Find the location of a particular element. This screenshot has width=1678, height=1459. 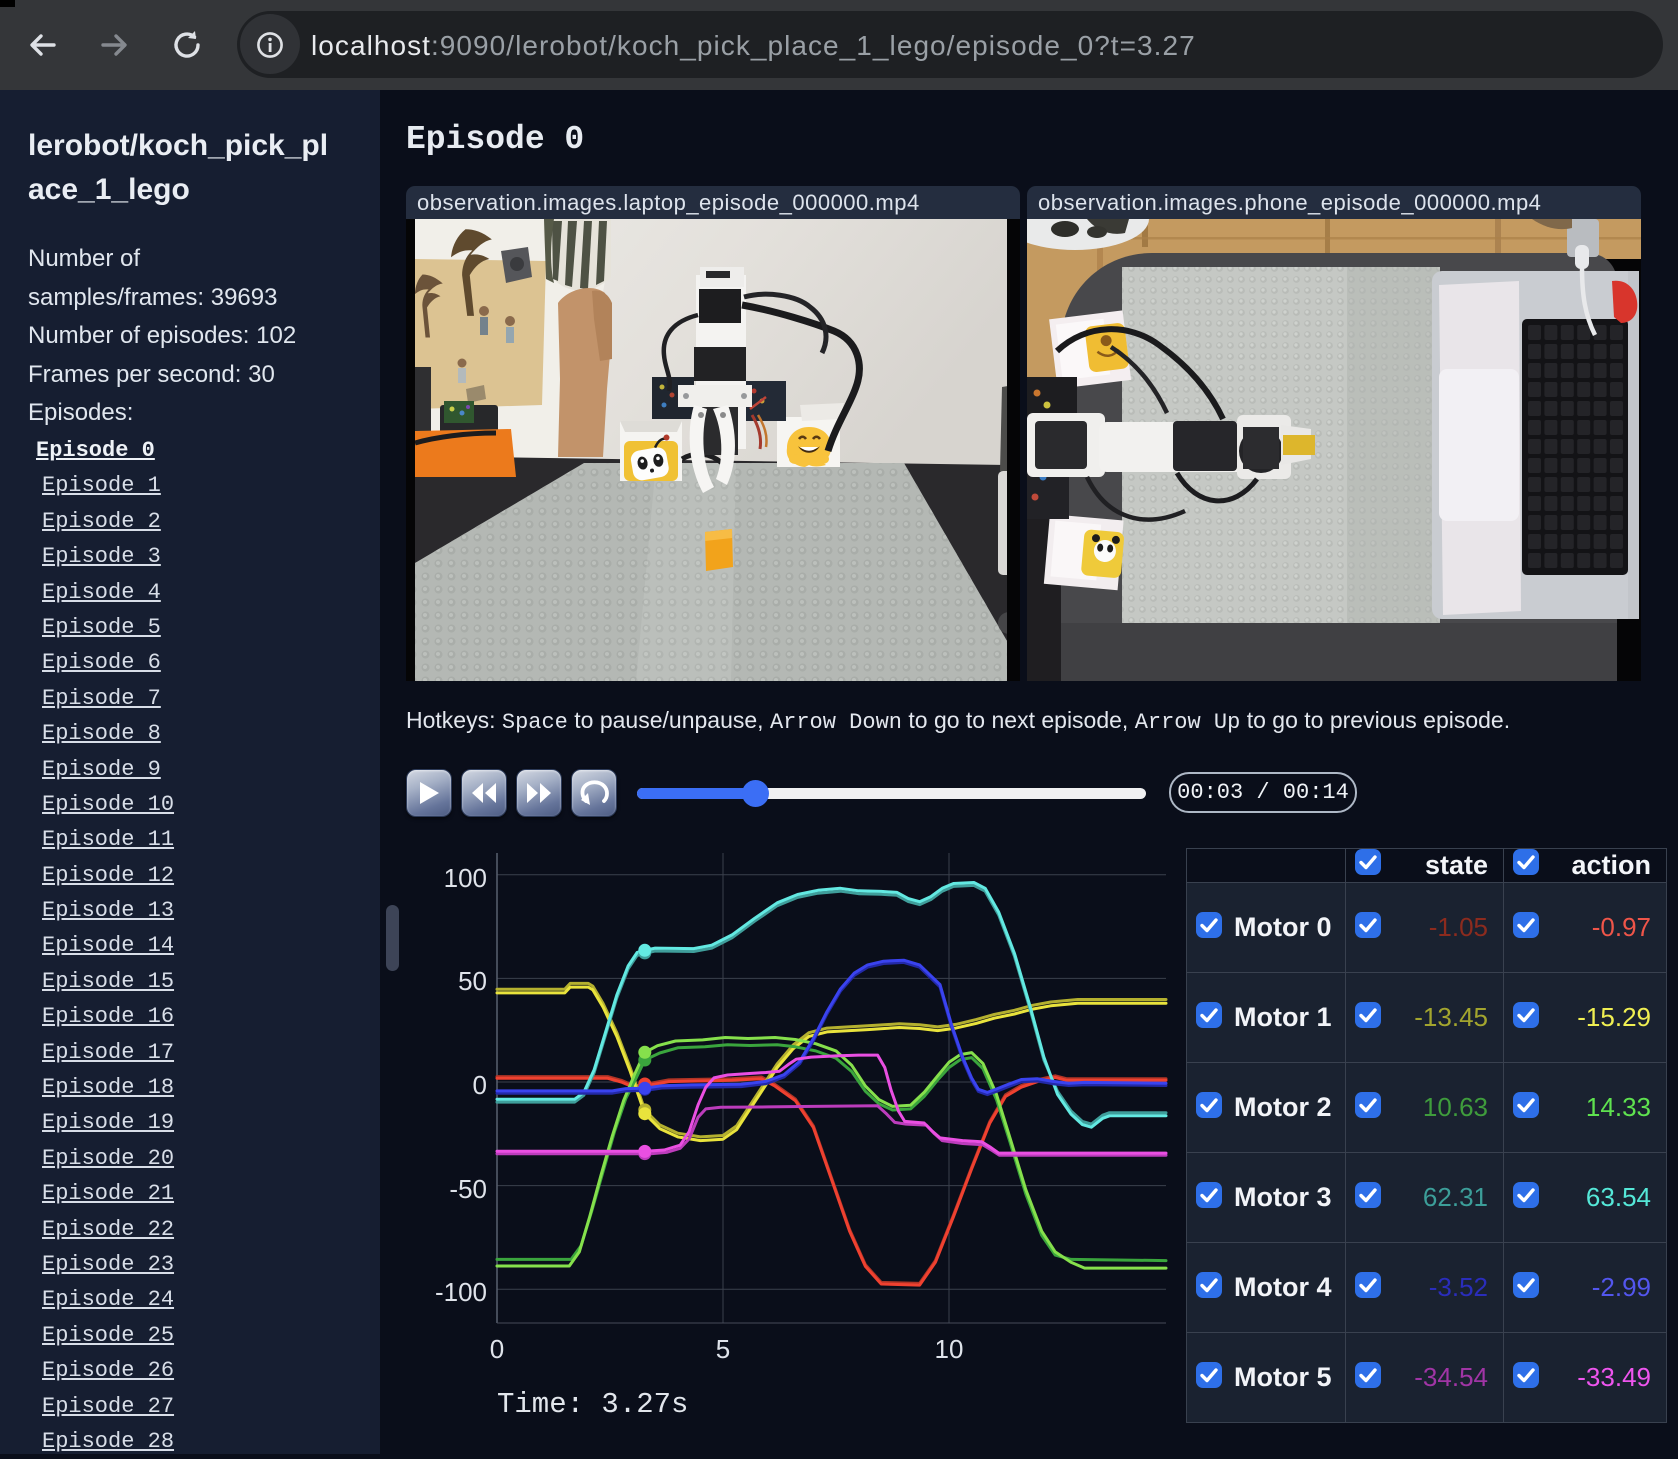

svg-text: 10 is located at coordinates (949, 1349).